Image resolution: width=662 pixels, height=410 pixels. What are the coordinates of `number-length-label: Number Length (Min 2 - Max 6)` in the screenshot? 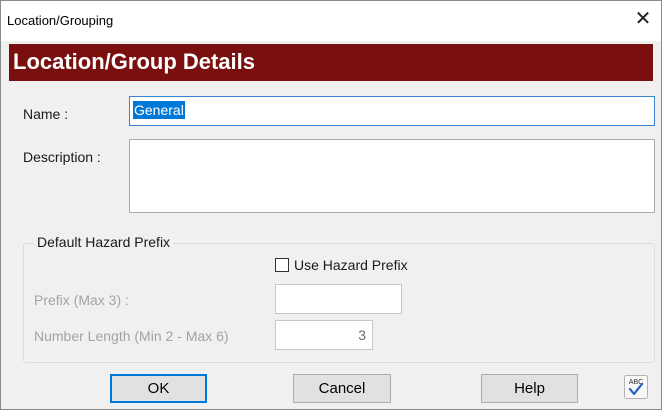 It's located at (131, 336).